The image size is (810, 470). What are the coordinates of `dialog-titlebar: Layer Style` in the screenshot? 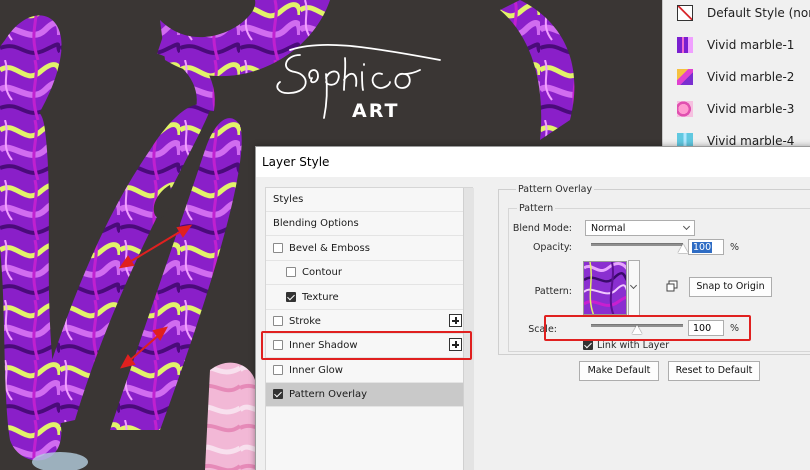 It's located at (533, 162).